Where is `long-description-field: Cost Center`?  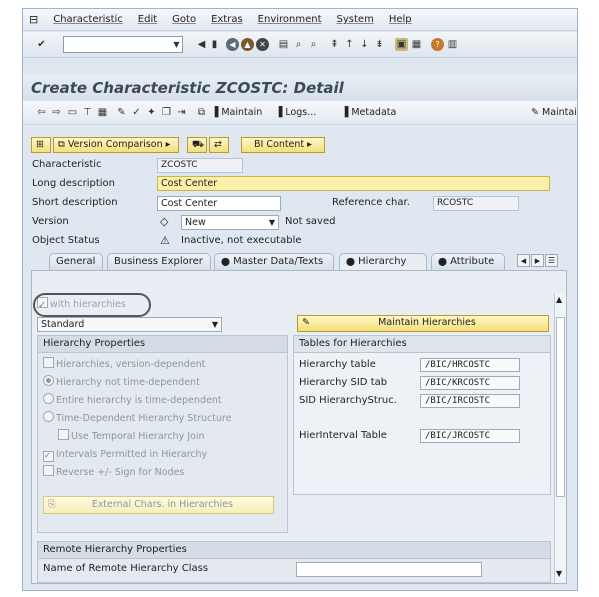 long-description-field: Cost Center is located at coordinates (353, 183).